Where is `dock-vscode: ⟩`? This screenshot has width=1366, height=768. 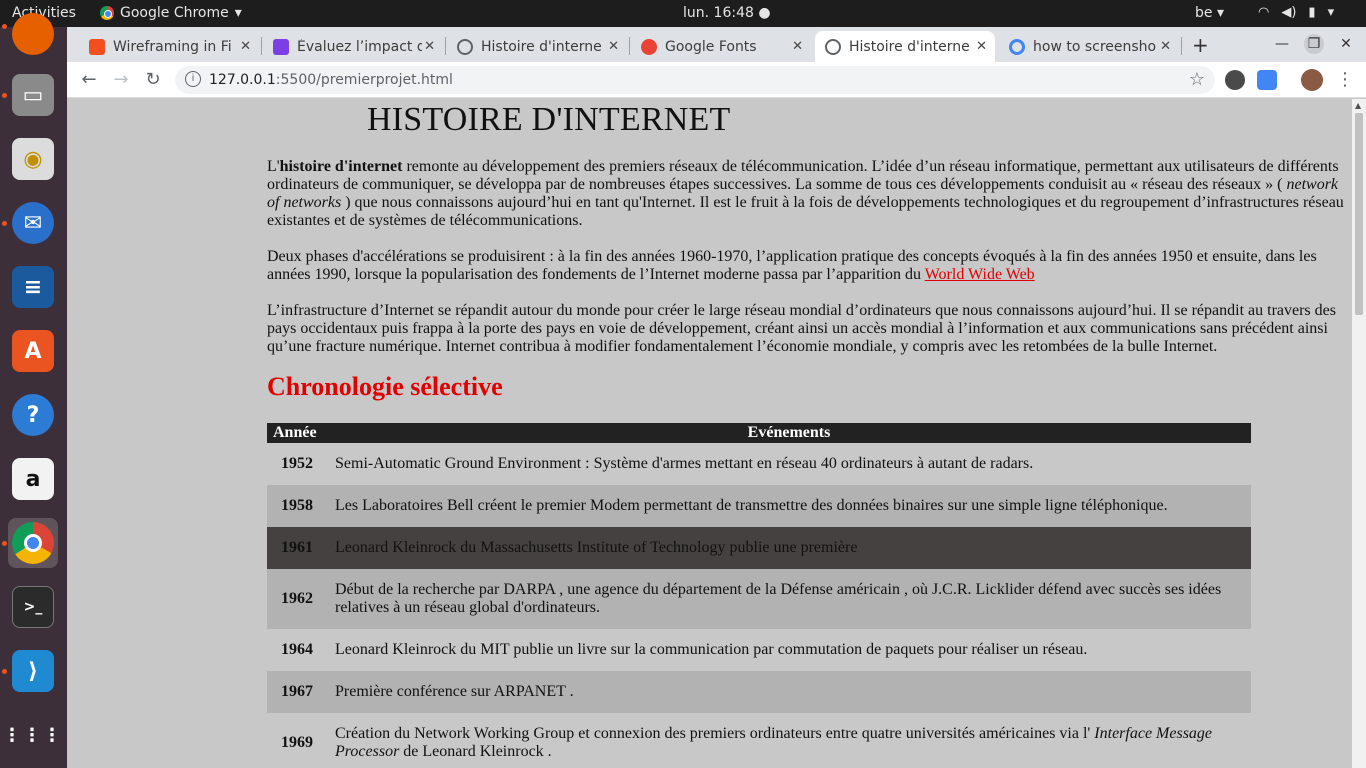
dock-vscode: ⟩ is located at coordinates (33, 671).